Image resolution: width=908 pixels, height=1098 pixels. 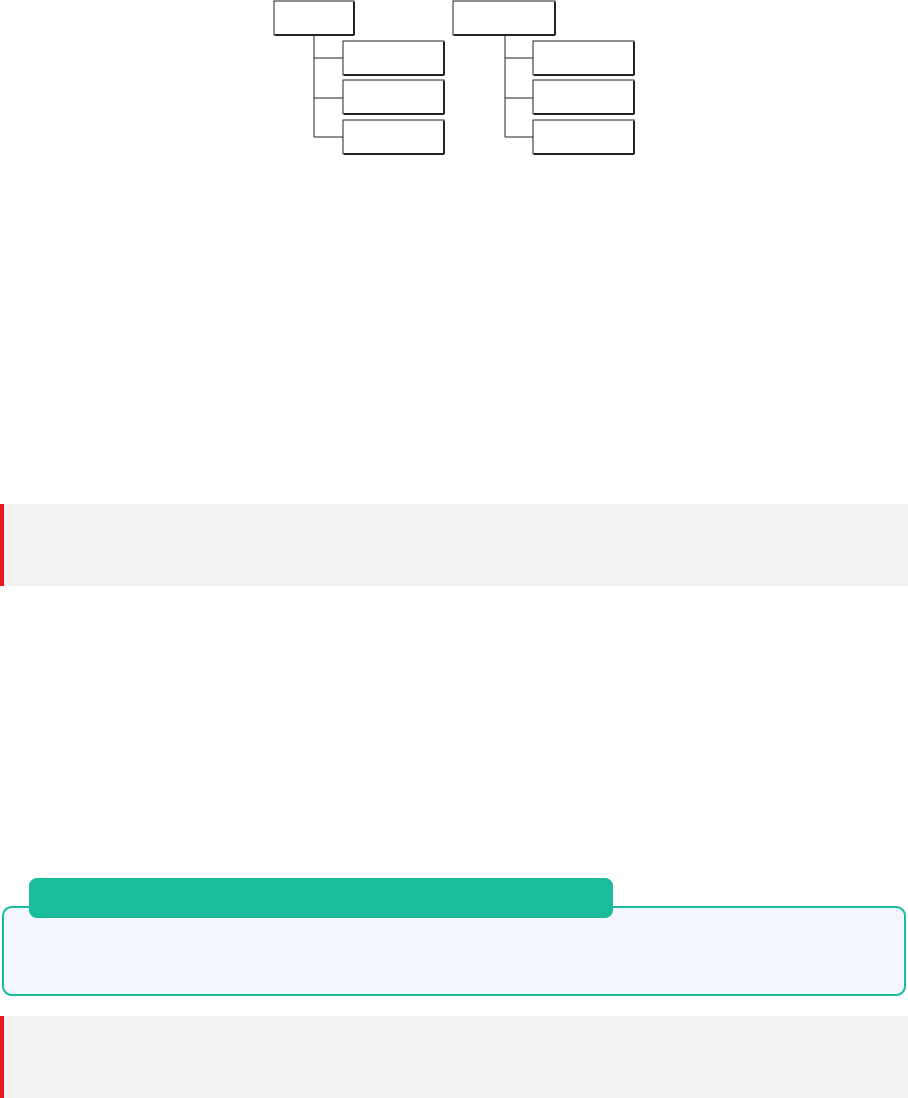 What do you see at coordinates (321, 898) in the screenshot?
I see `tip-callout-header` at bounding box center [321, 898].